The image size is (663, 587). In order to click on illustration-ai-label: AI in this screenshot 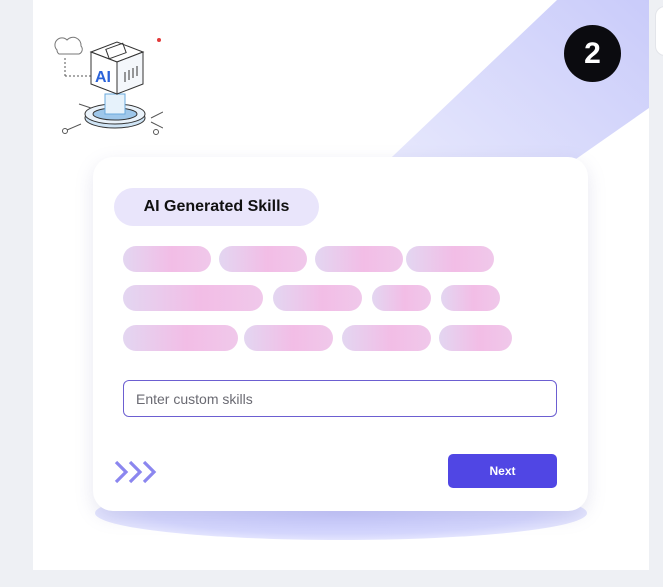, I will do `click(103, 77)`.